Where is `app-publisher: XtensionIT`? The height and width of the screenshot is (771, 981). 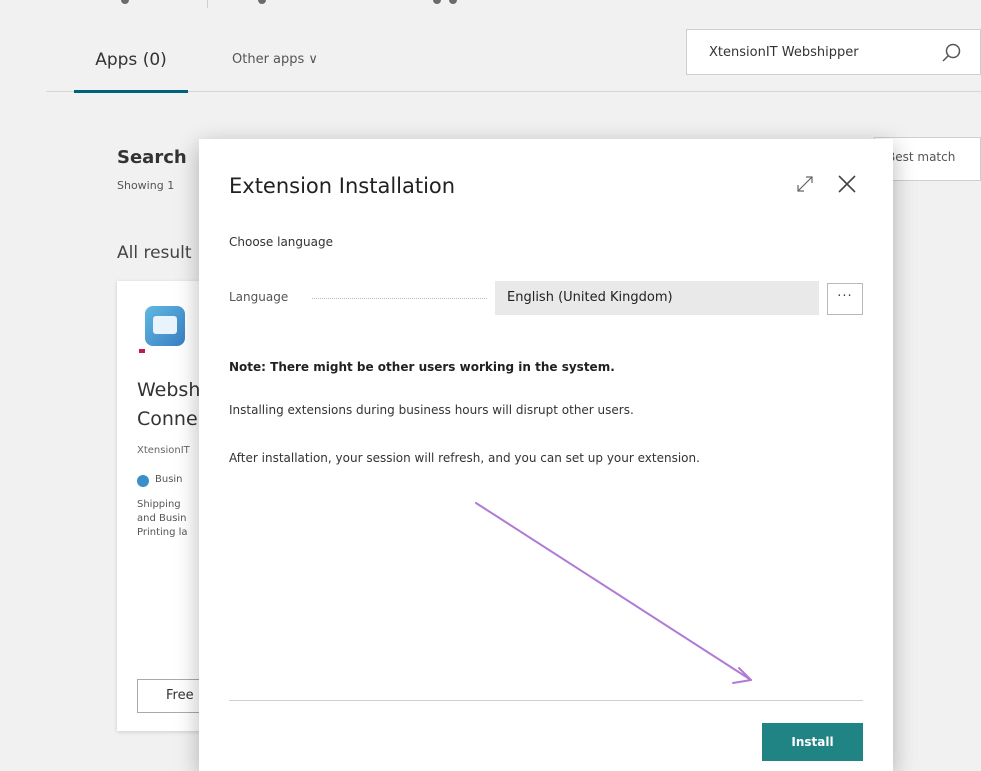 app-publisher: XtensionIT is located at coordinates (163, 450).